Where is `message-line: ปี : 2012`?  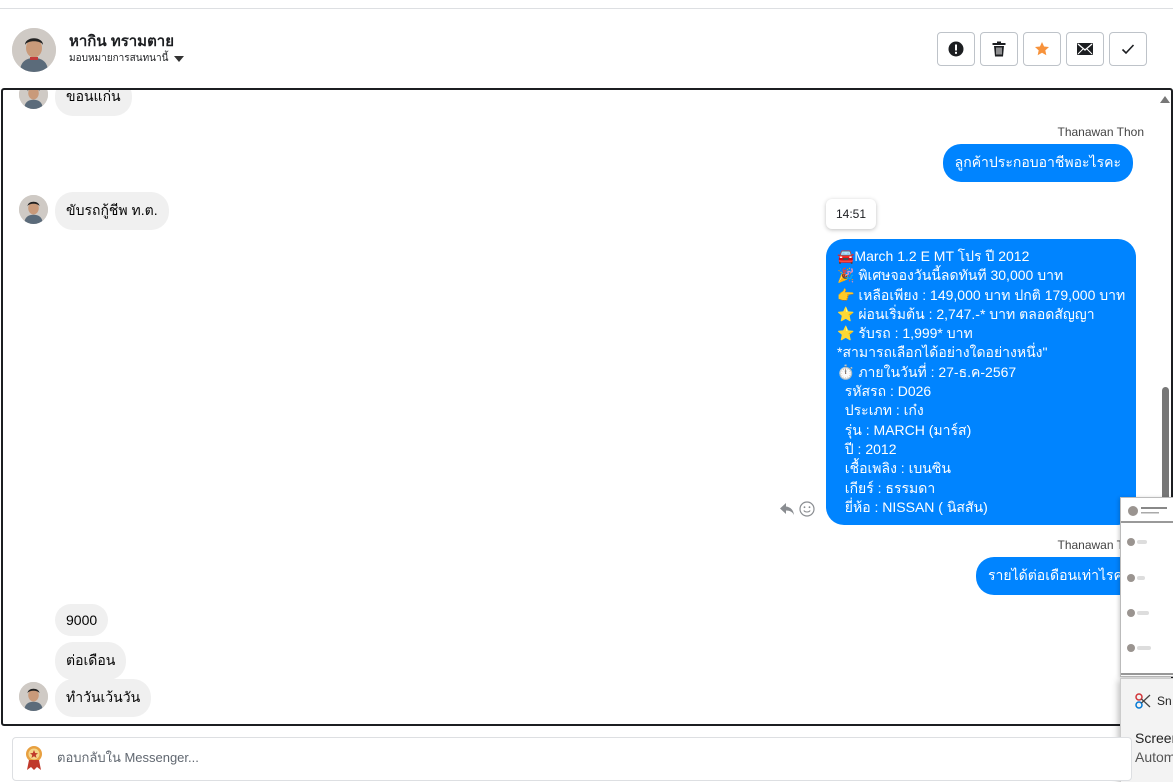
message-line: ปี : 2012 is located at coordinates (867, 448).